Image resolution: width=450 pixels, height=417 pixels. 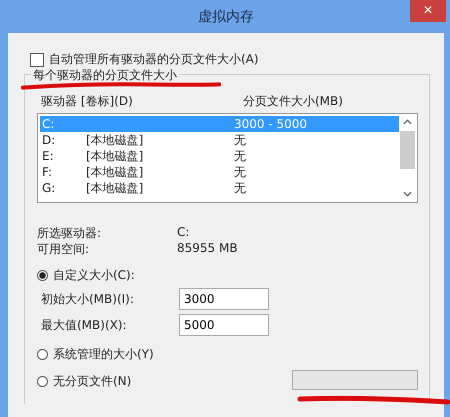 I want to click on drive-letter: G:, so click(x=49, y=188).